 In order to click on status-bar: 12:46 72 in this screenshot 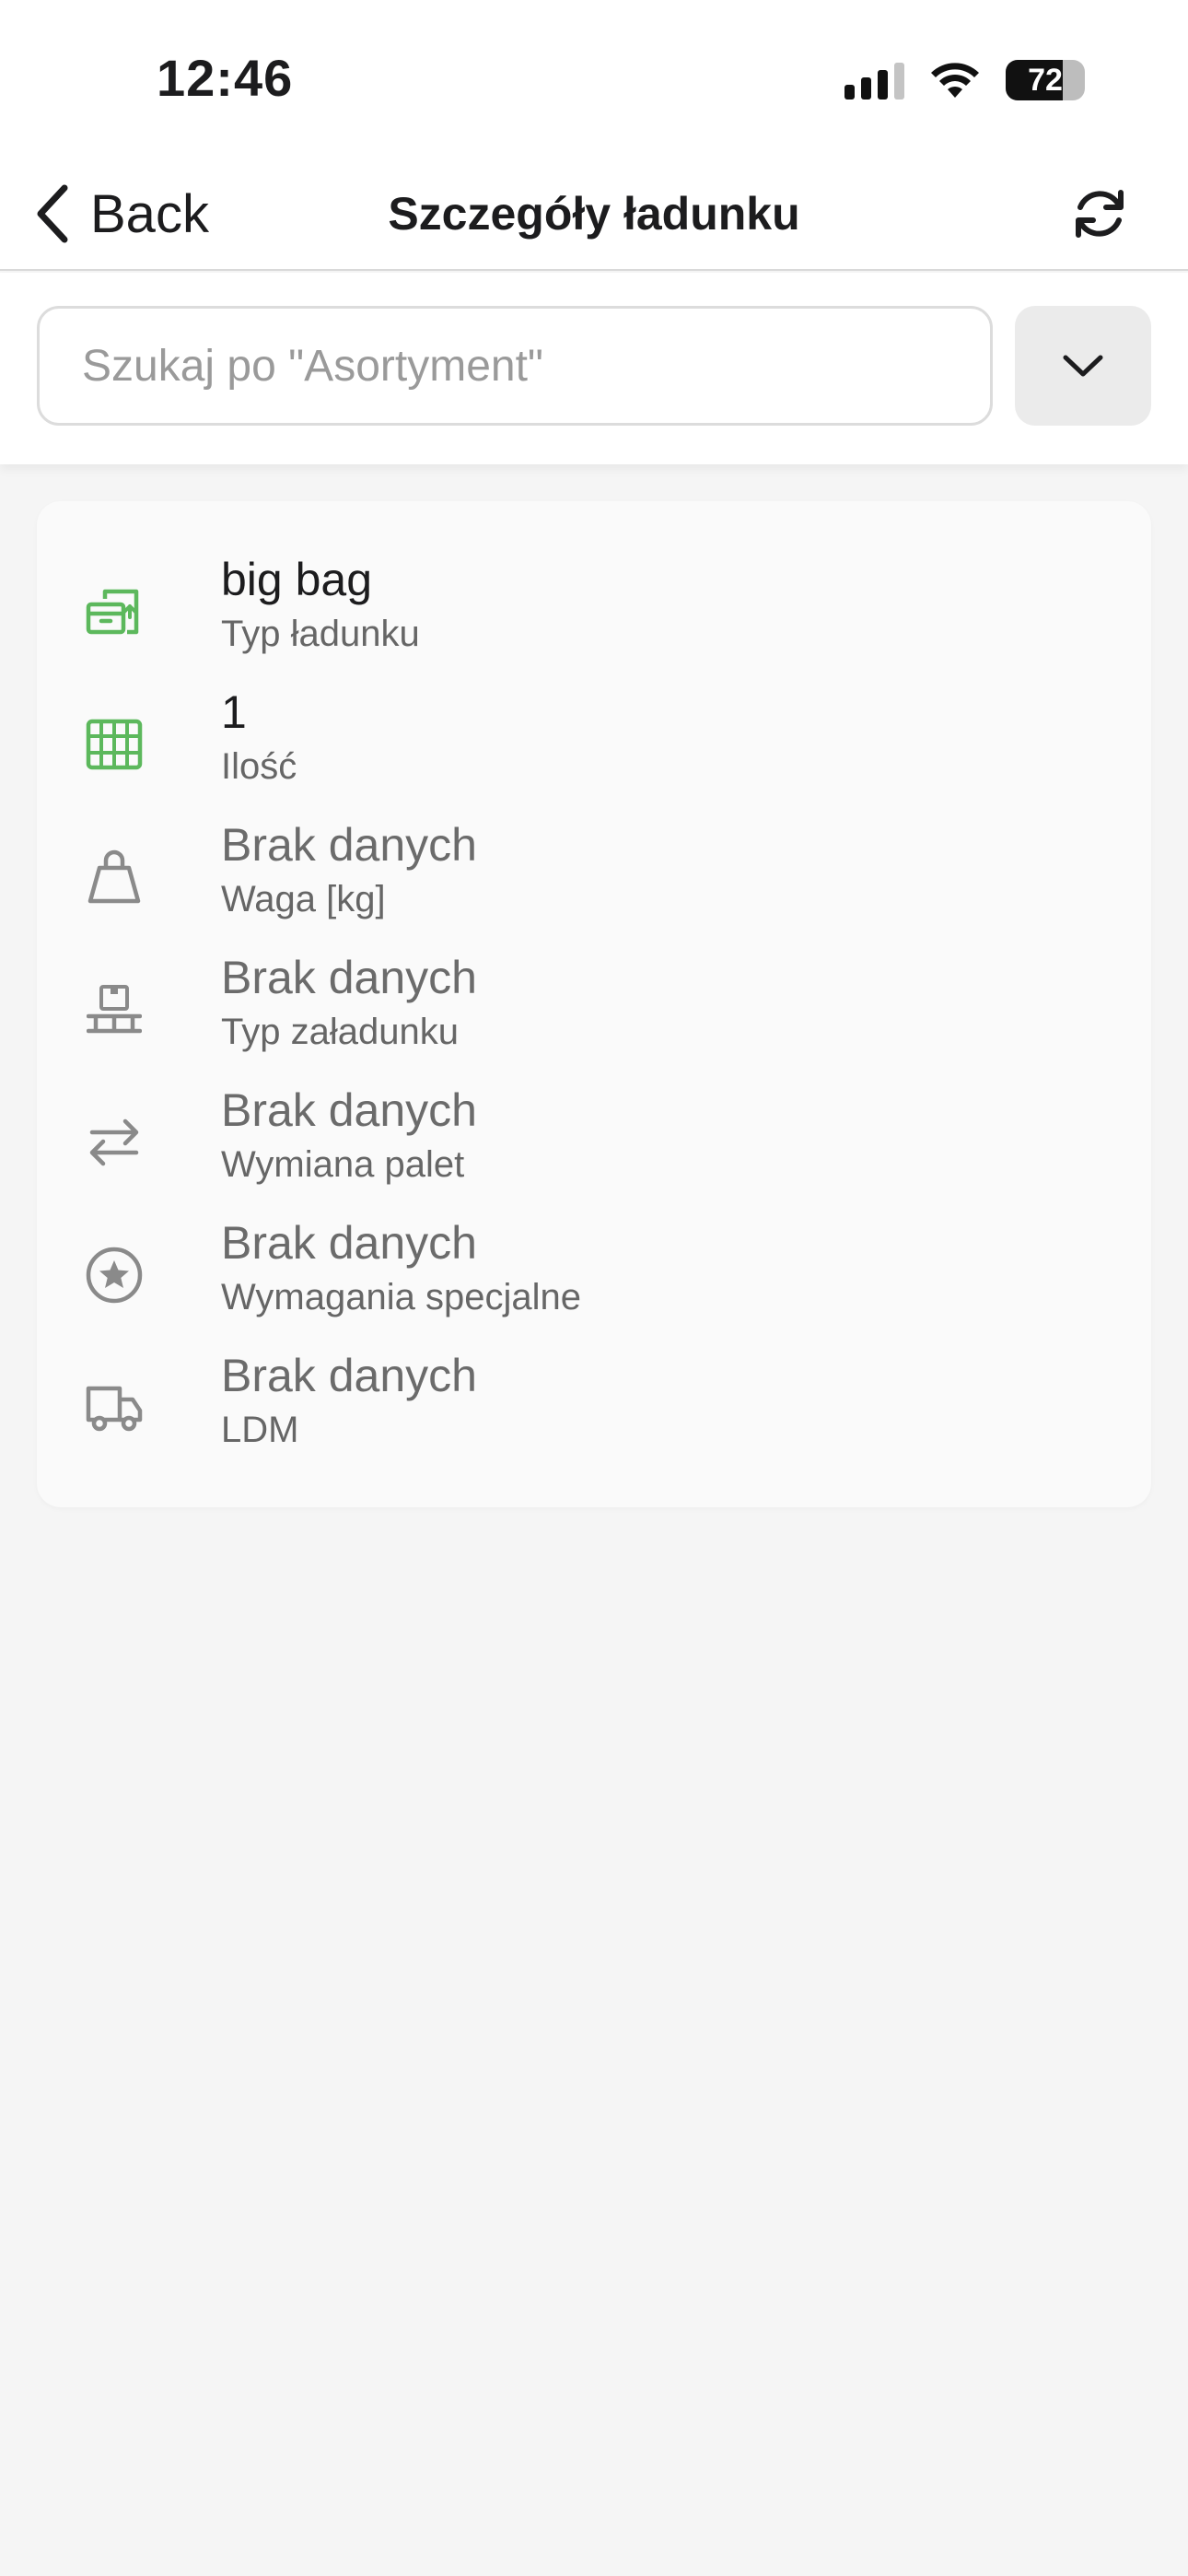, I will do `click(594, 78)`.